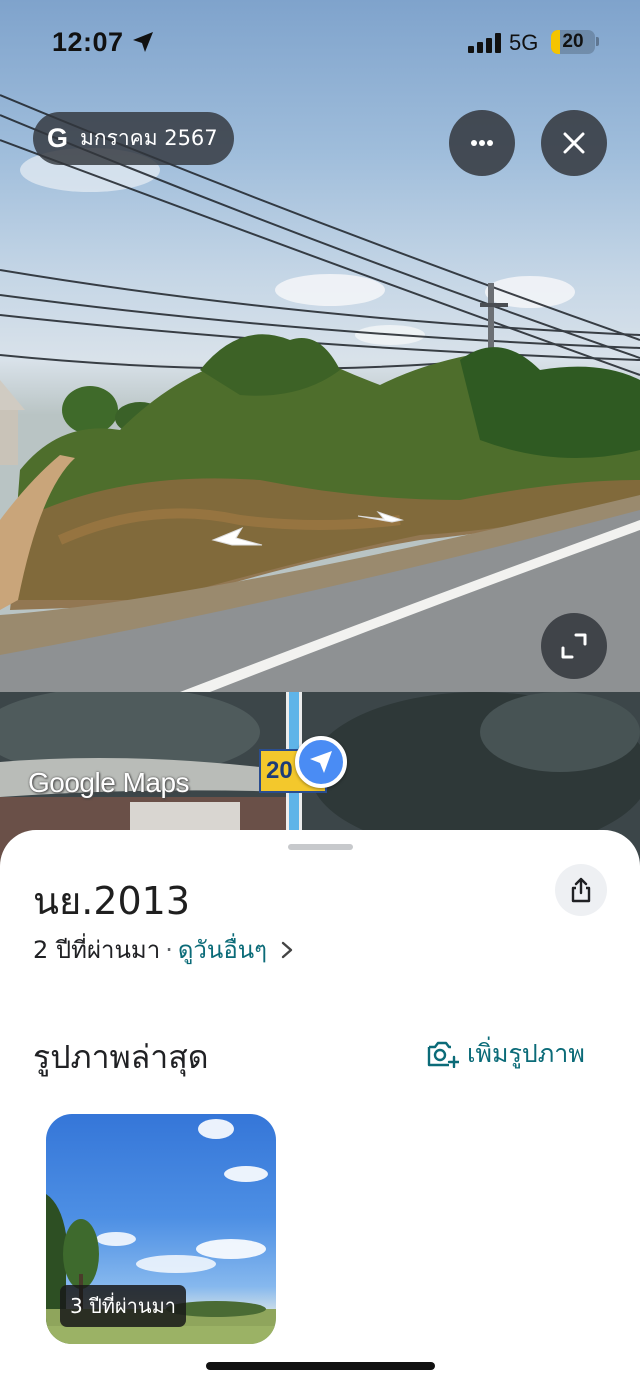  I want to click on more-button, so click(482, 143).